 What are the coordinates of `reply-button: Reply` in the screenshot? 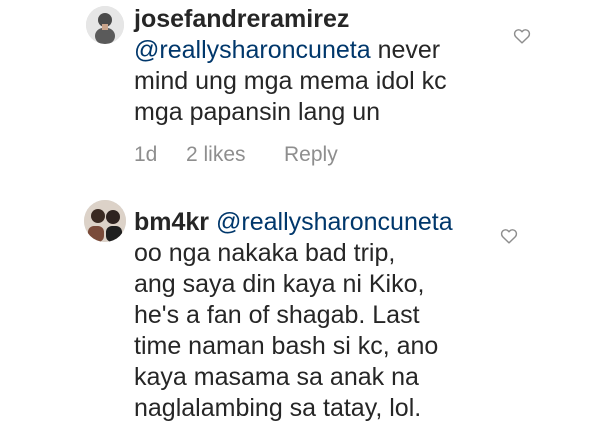 It's located at (311, 155).